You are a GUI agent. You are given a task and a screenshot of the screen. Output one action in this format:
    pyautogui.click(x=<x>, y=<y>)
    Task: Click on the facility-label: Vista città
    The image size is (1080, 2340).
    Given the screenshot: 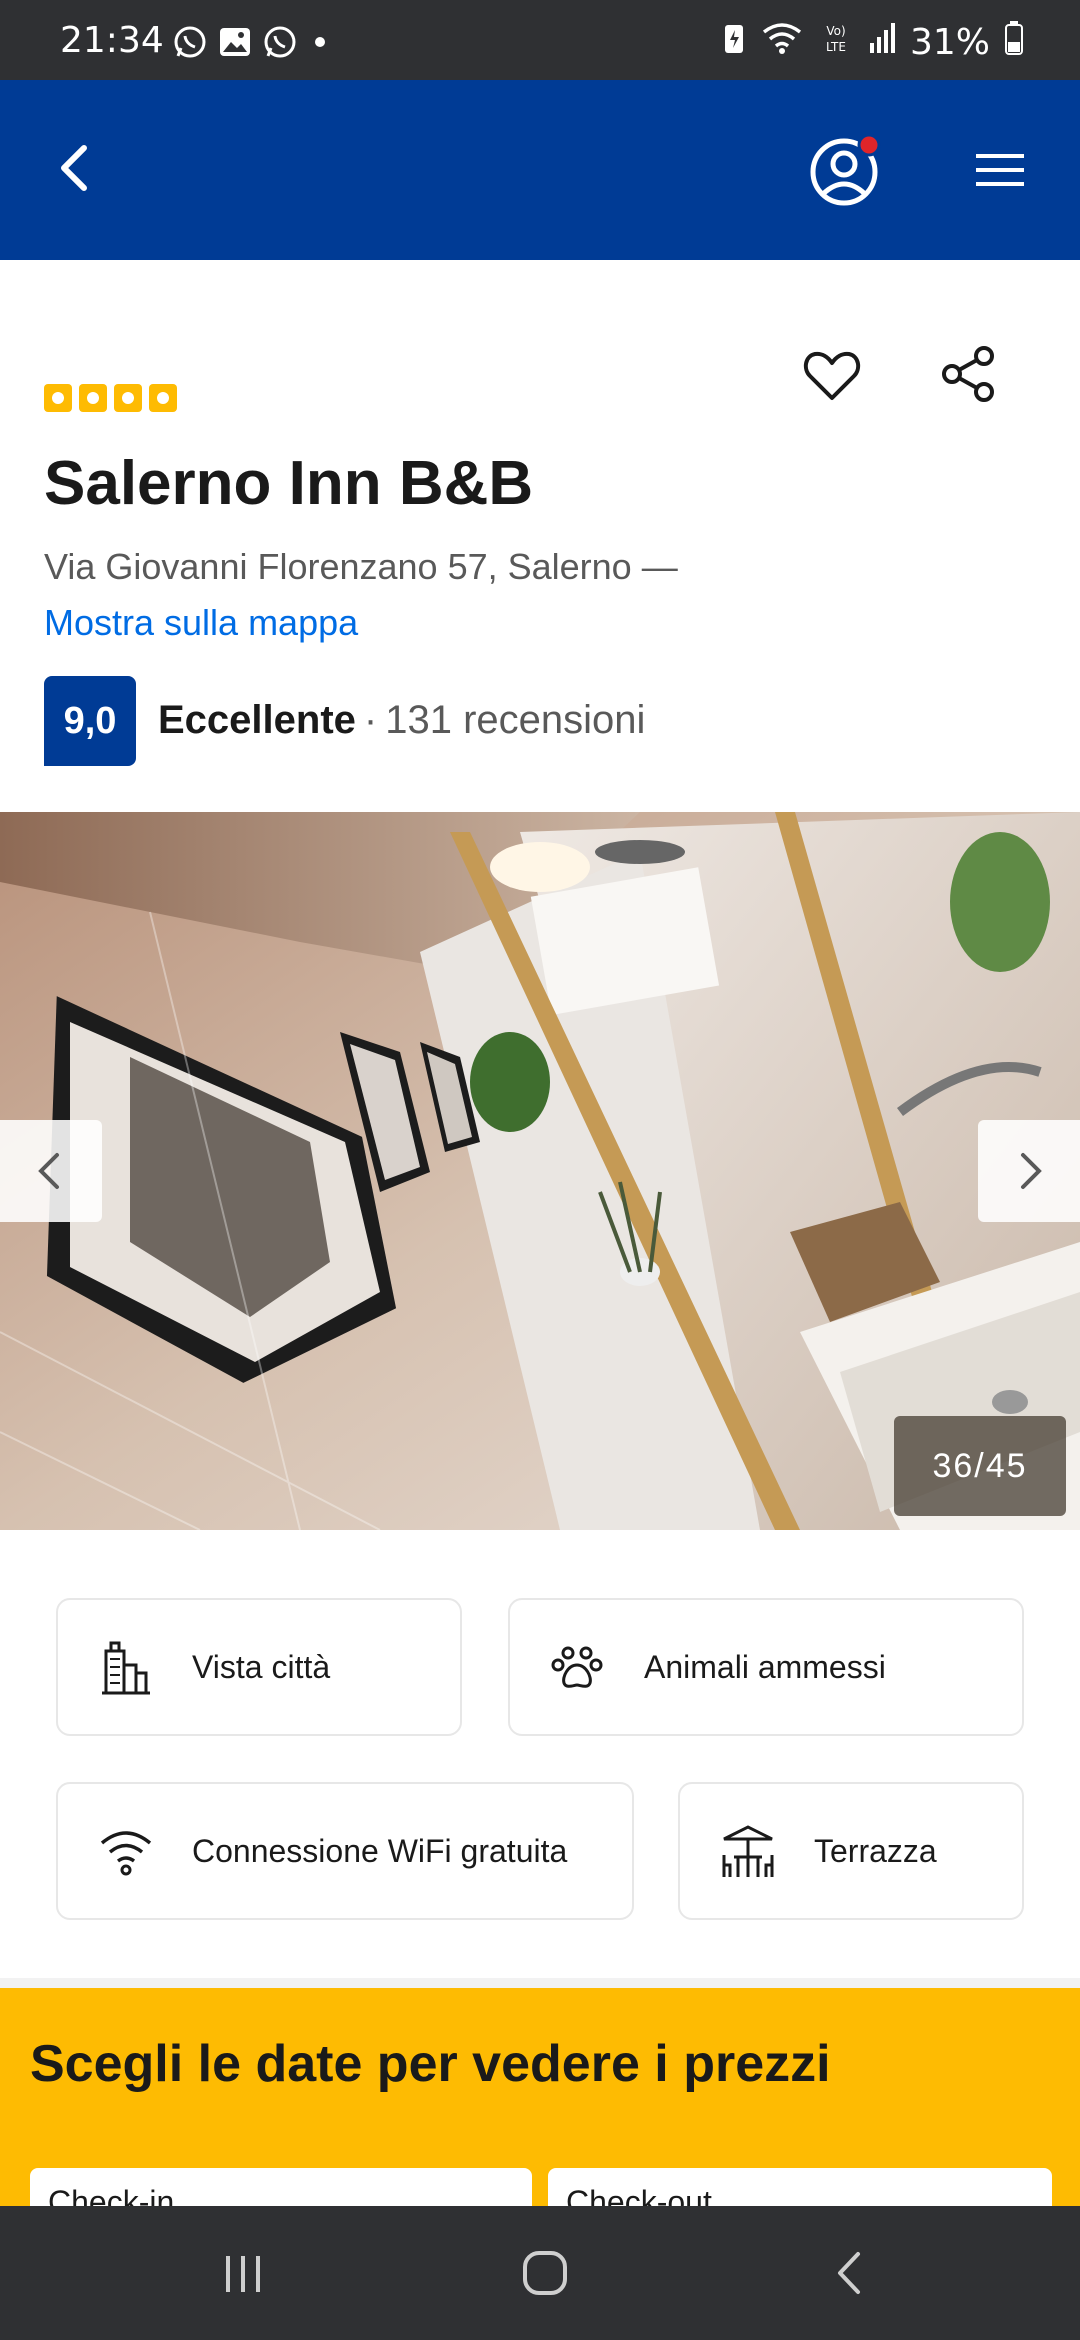 What is the action you would take?
    pyautogui.click(x=261, y=1666)
    